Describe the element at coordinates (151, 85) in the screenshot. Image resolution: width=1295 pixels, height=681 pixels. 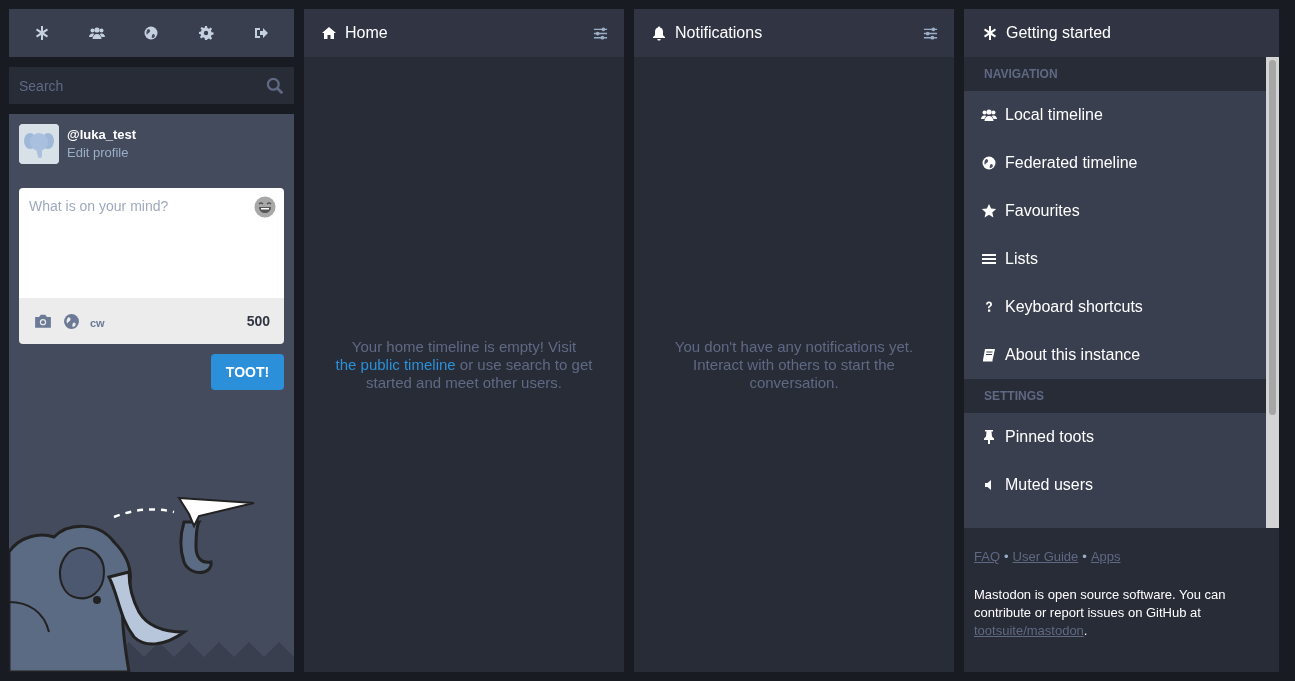
I see `search-field: Search` at that location.